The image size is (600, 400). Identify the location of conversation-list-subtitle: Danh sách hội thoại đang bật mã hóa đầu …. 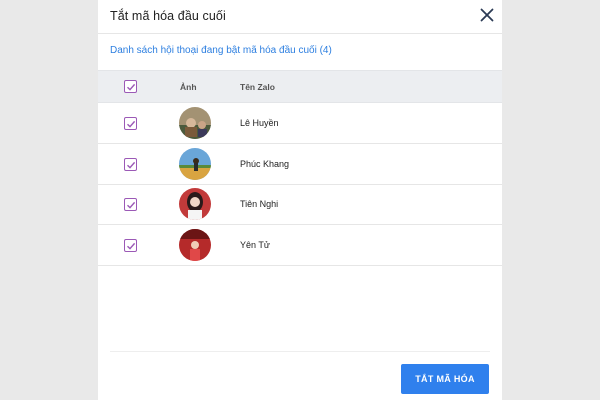
(221, 50).